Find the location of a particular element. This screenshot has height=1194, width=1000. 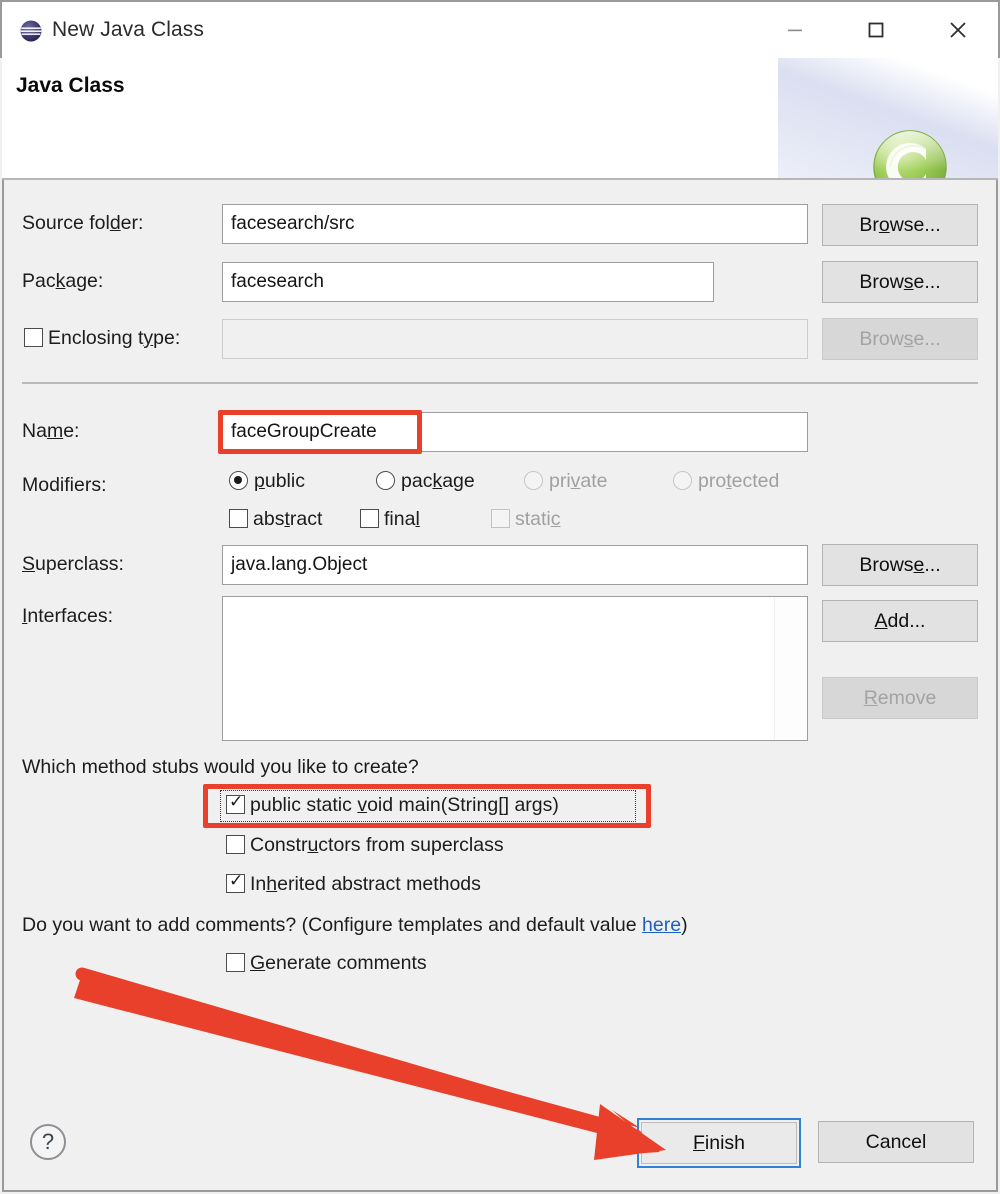

modifier-radio-package is located at coordinates (385, 480).